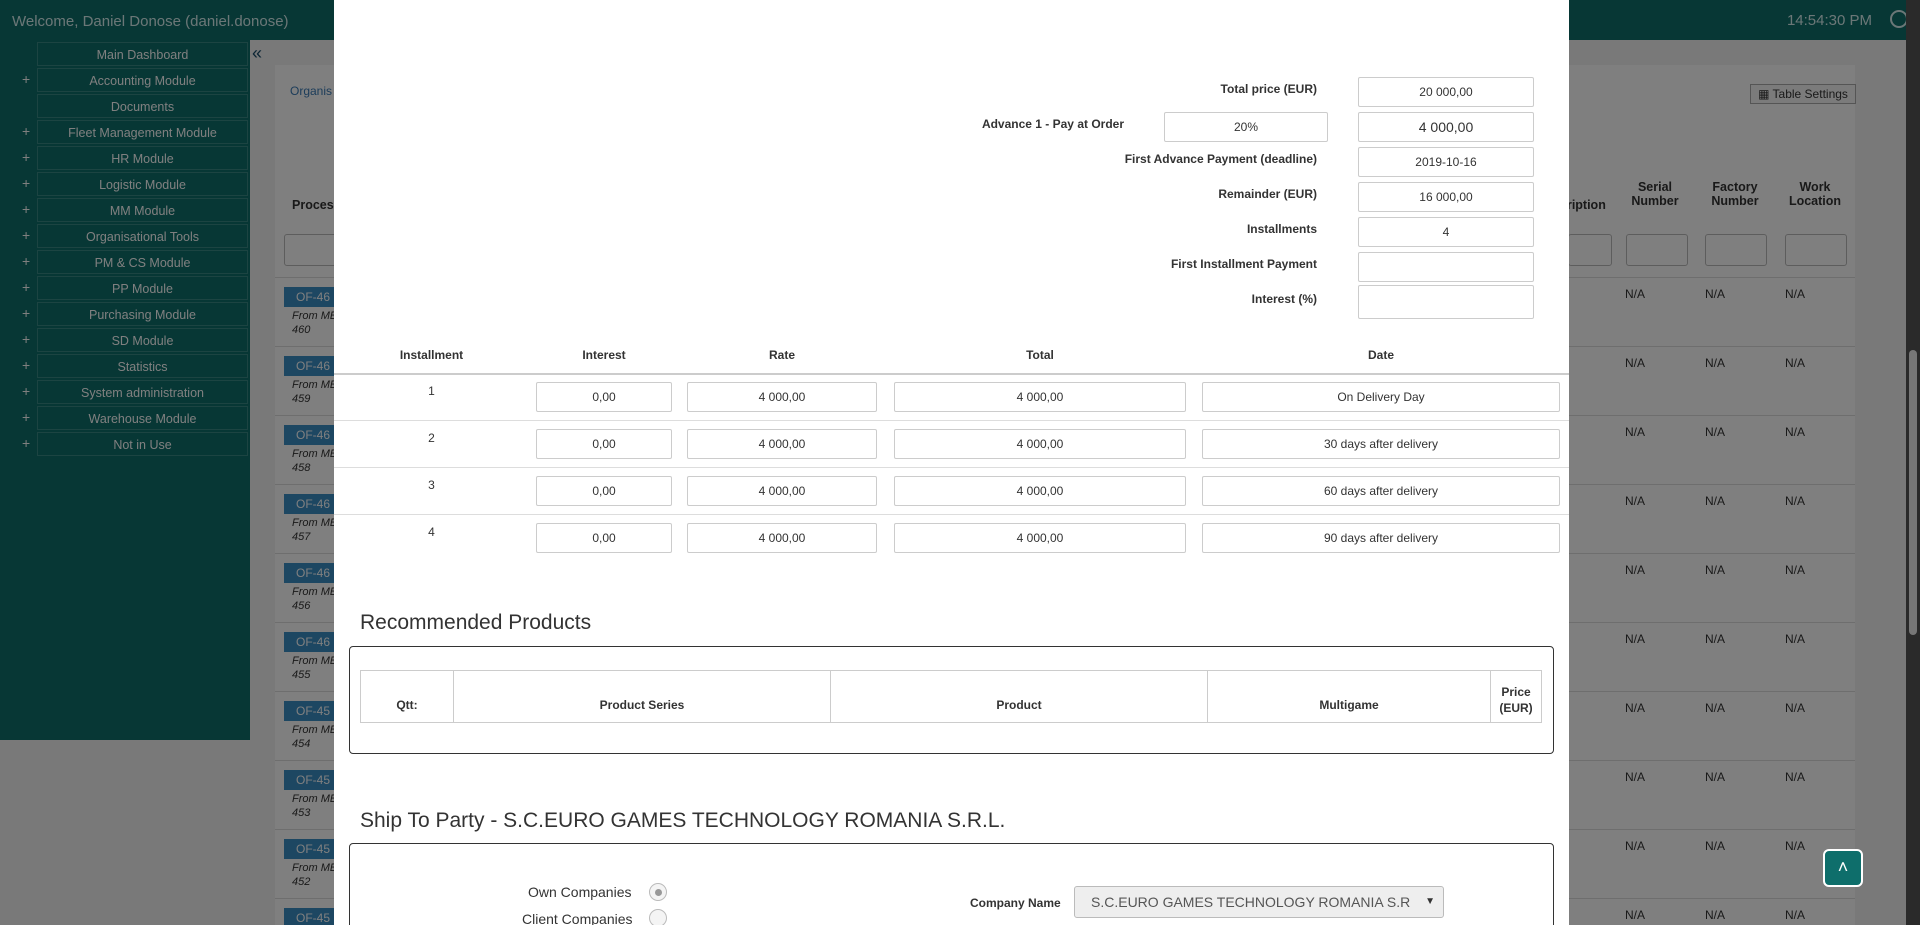 This screenshot has height=925, width=1920. What do you see at coordinates (431, 532) in the screenshot?
I see `installment-number: 4` at bounding box center [431, 532].